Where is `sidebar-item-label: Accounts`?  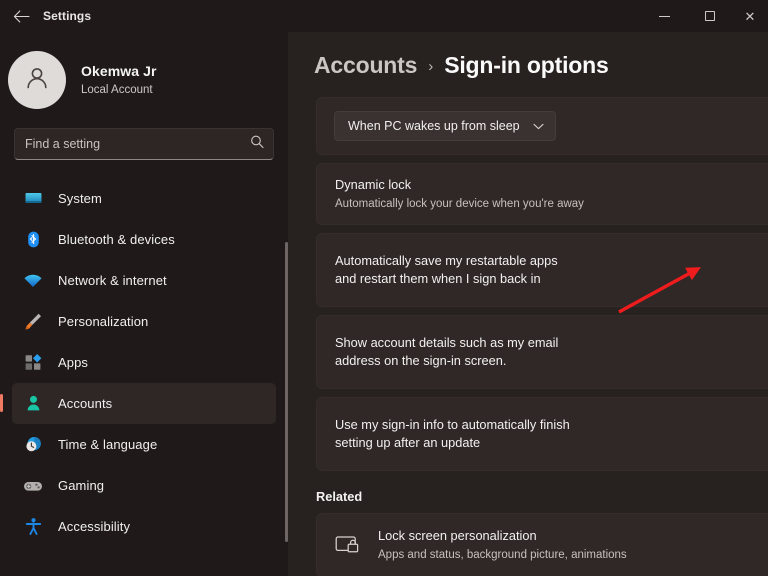
sidebar-item-label: Accounts is located at coordinates (85, 403).